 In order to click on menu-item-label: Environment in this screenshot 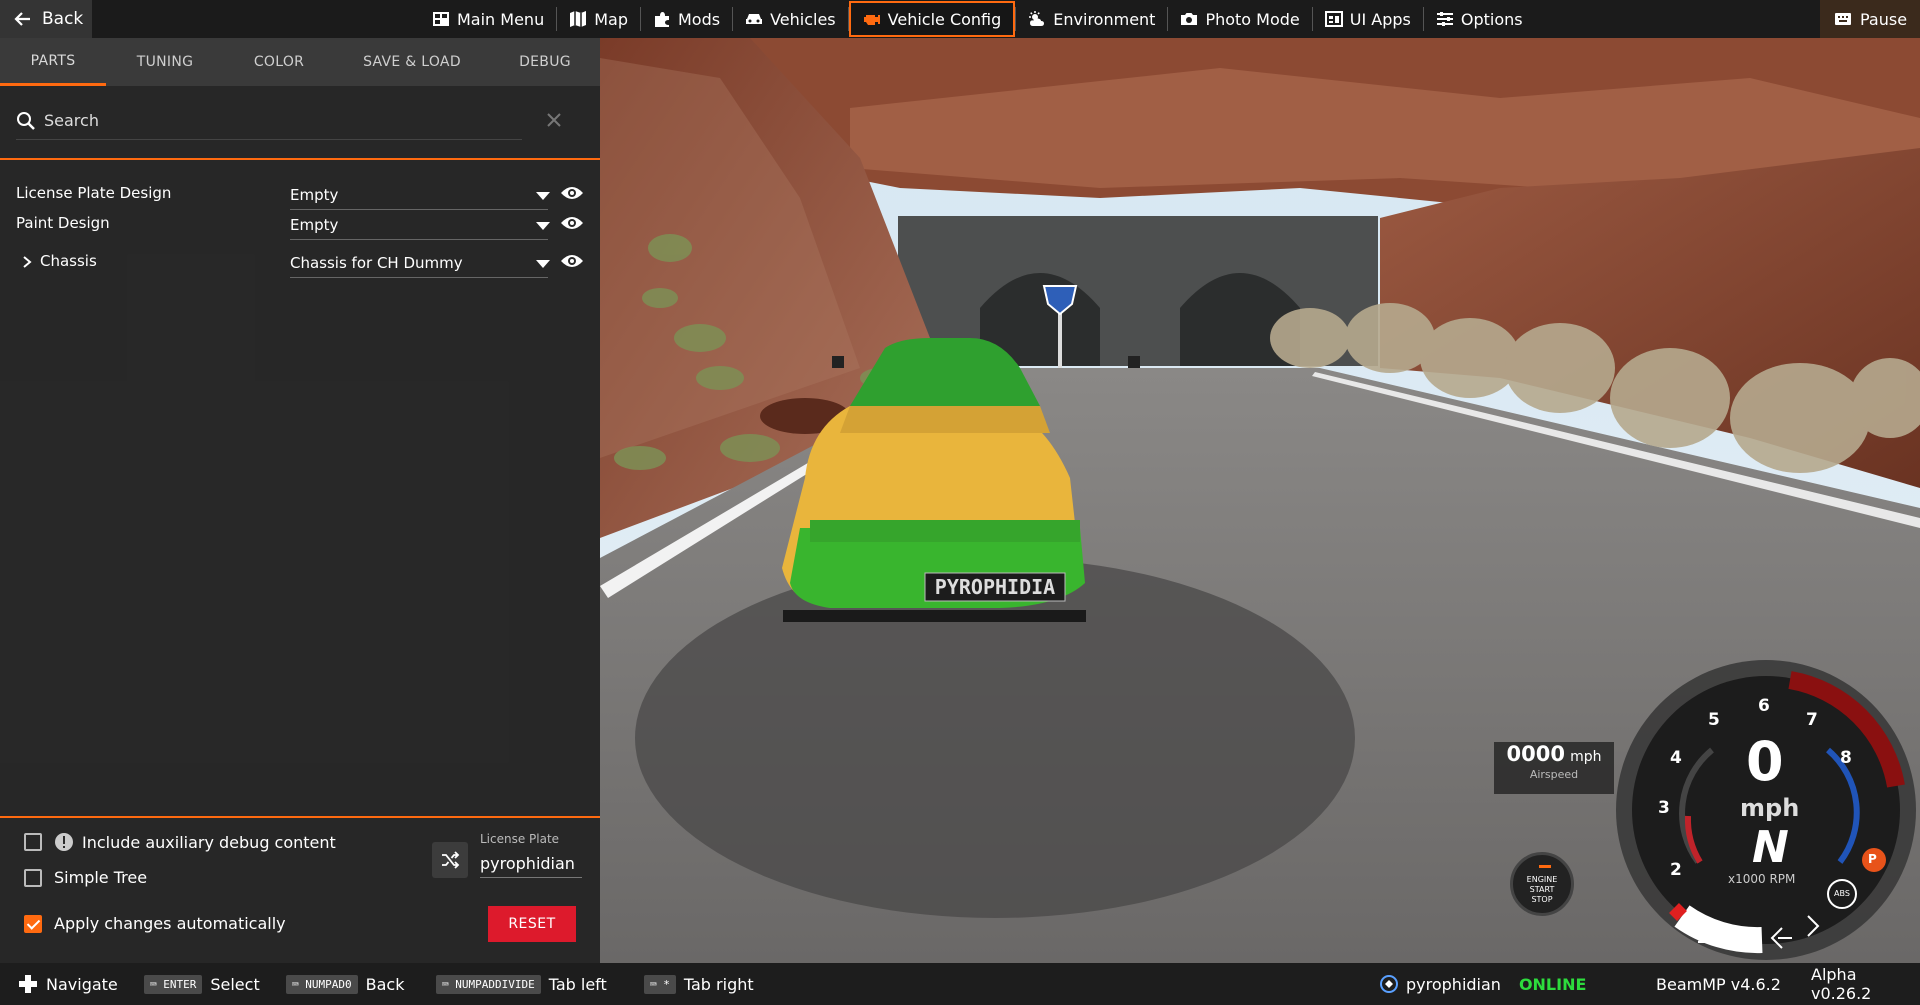, I will do `click(1104, 19)`.